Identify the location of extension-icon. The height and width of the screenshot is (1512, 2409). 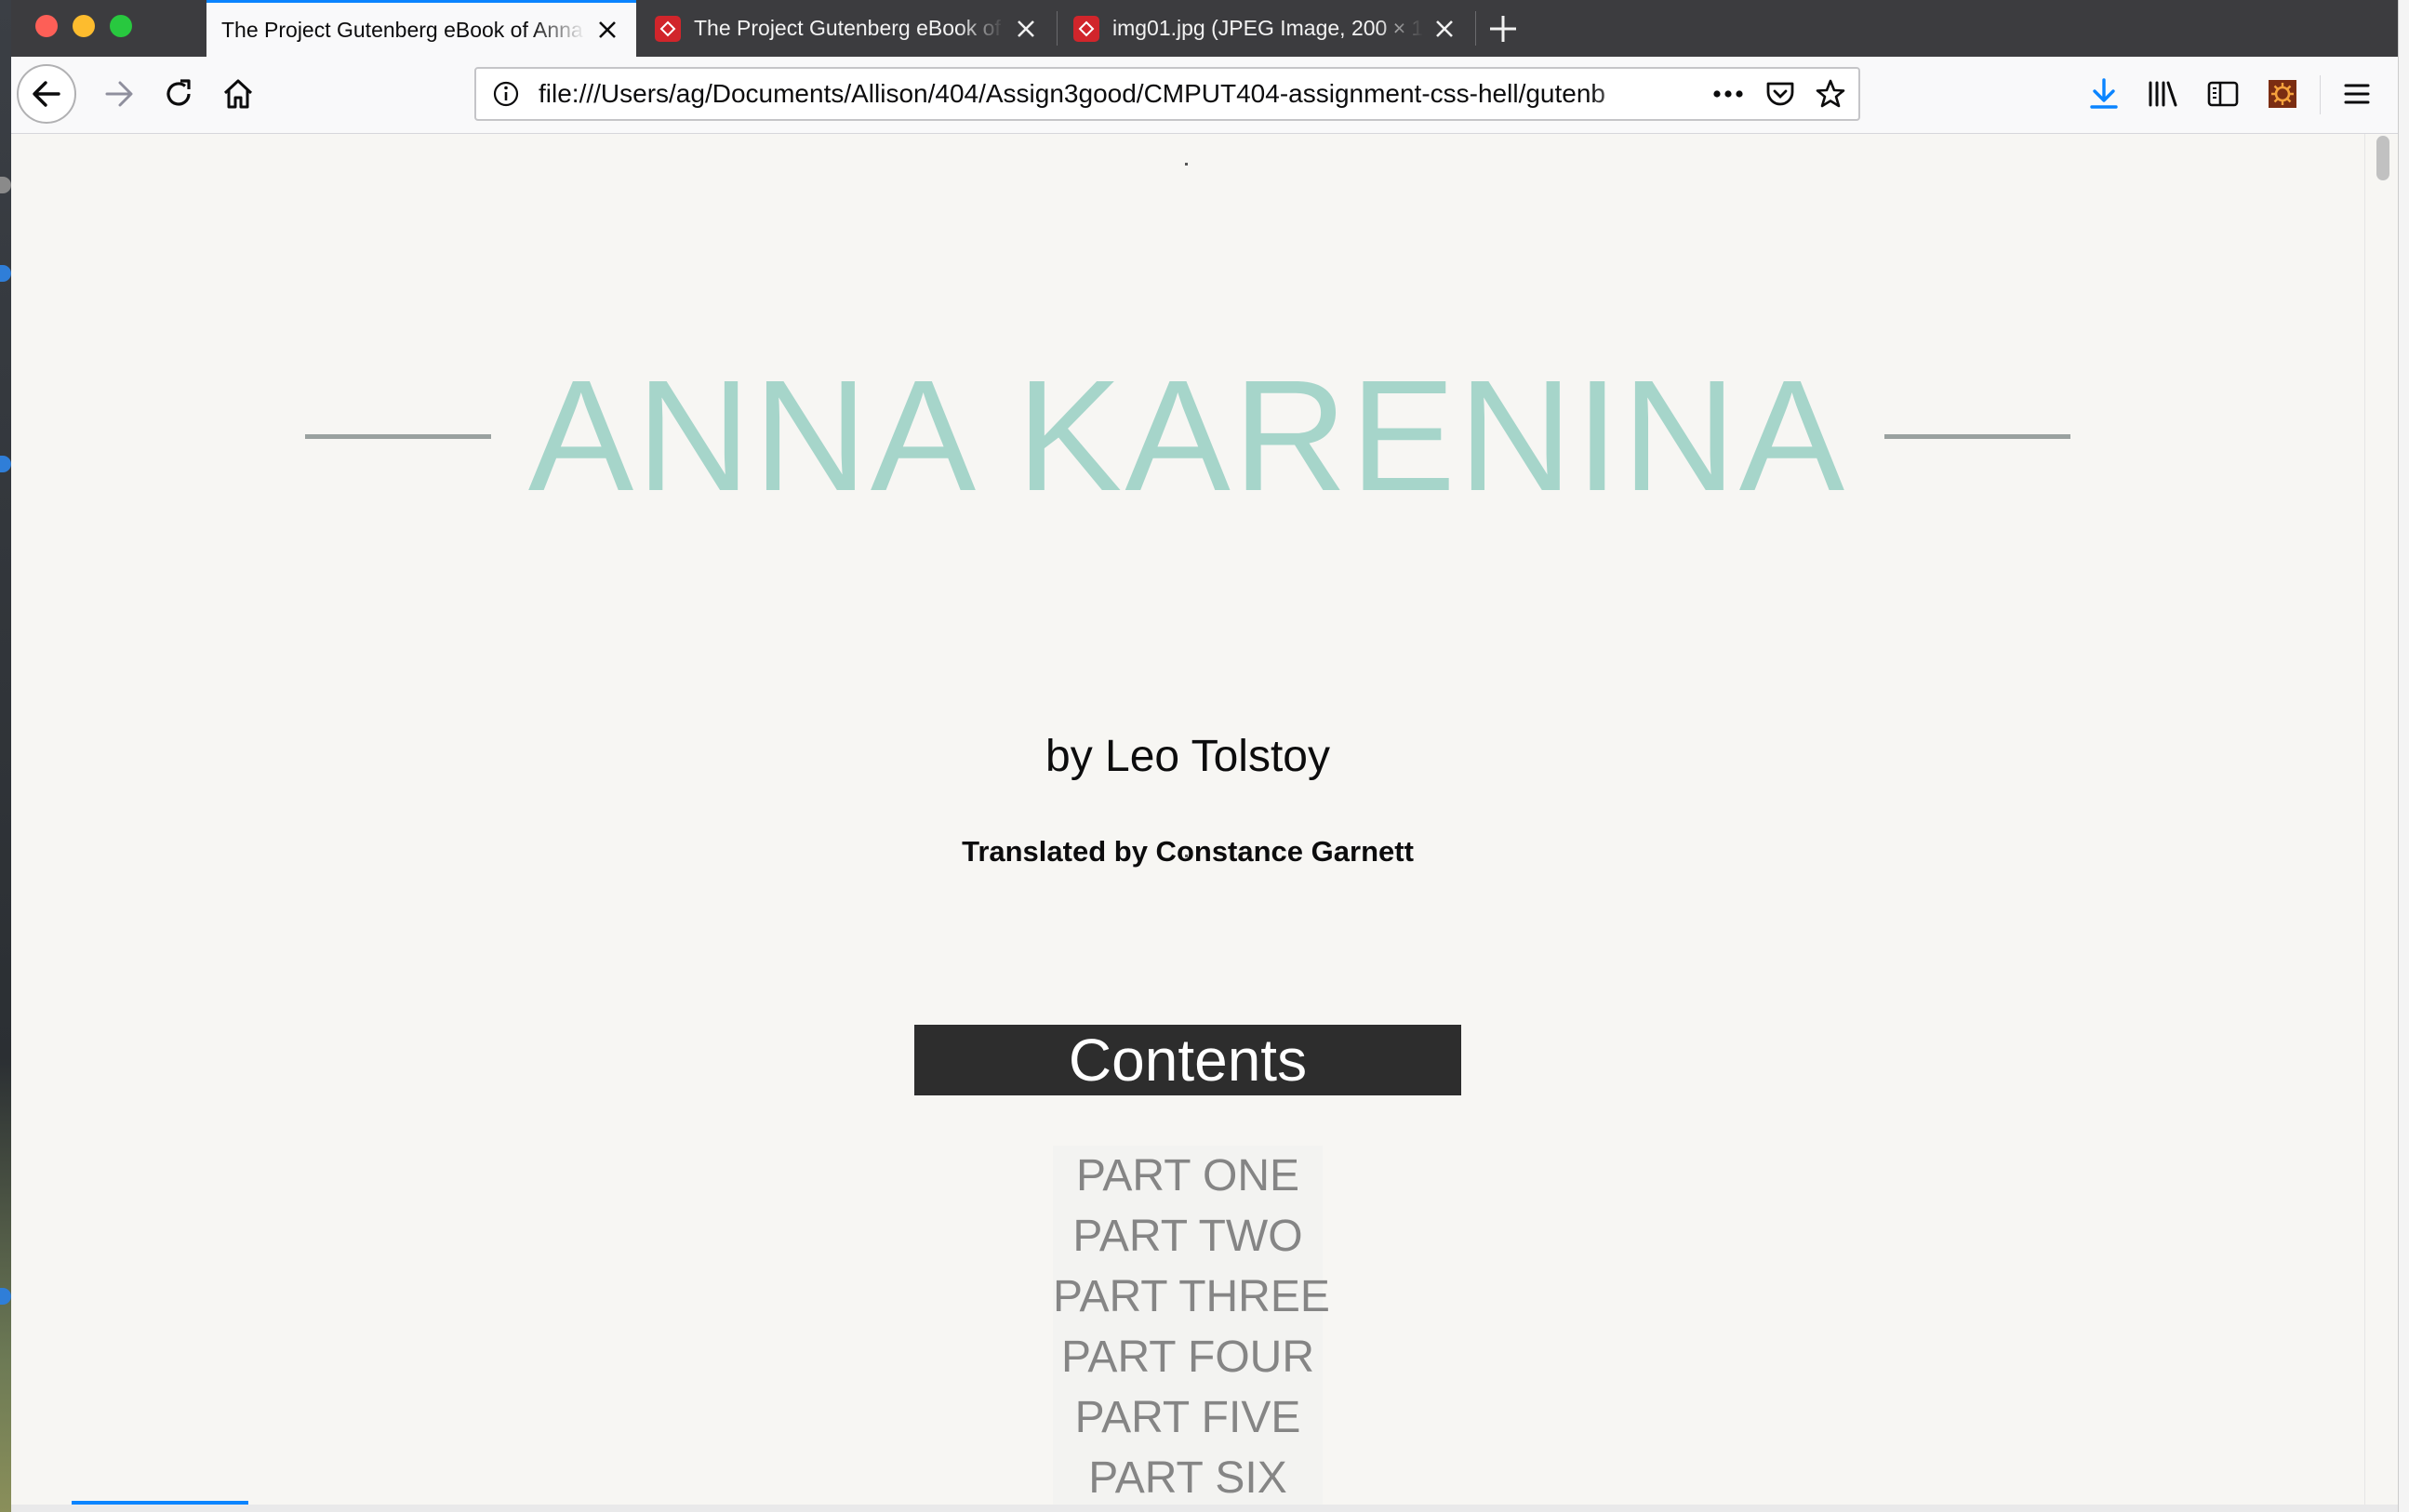
(2282, 94).